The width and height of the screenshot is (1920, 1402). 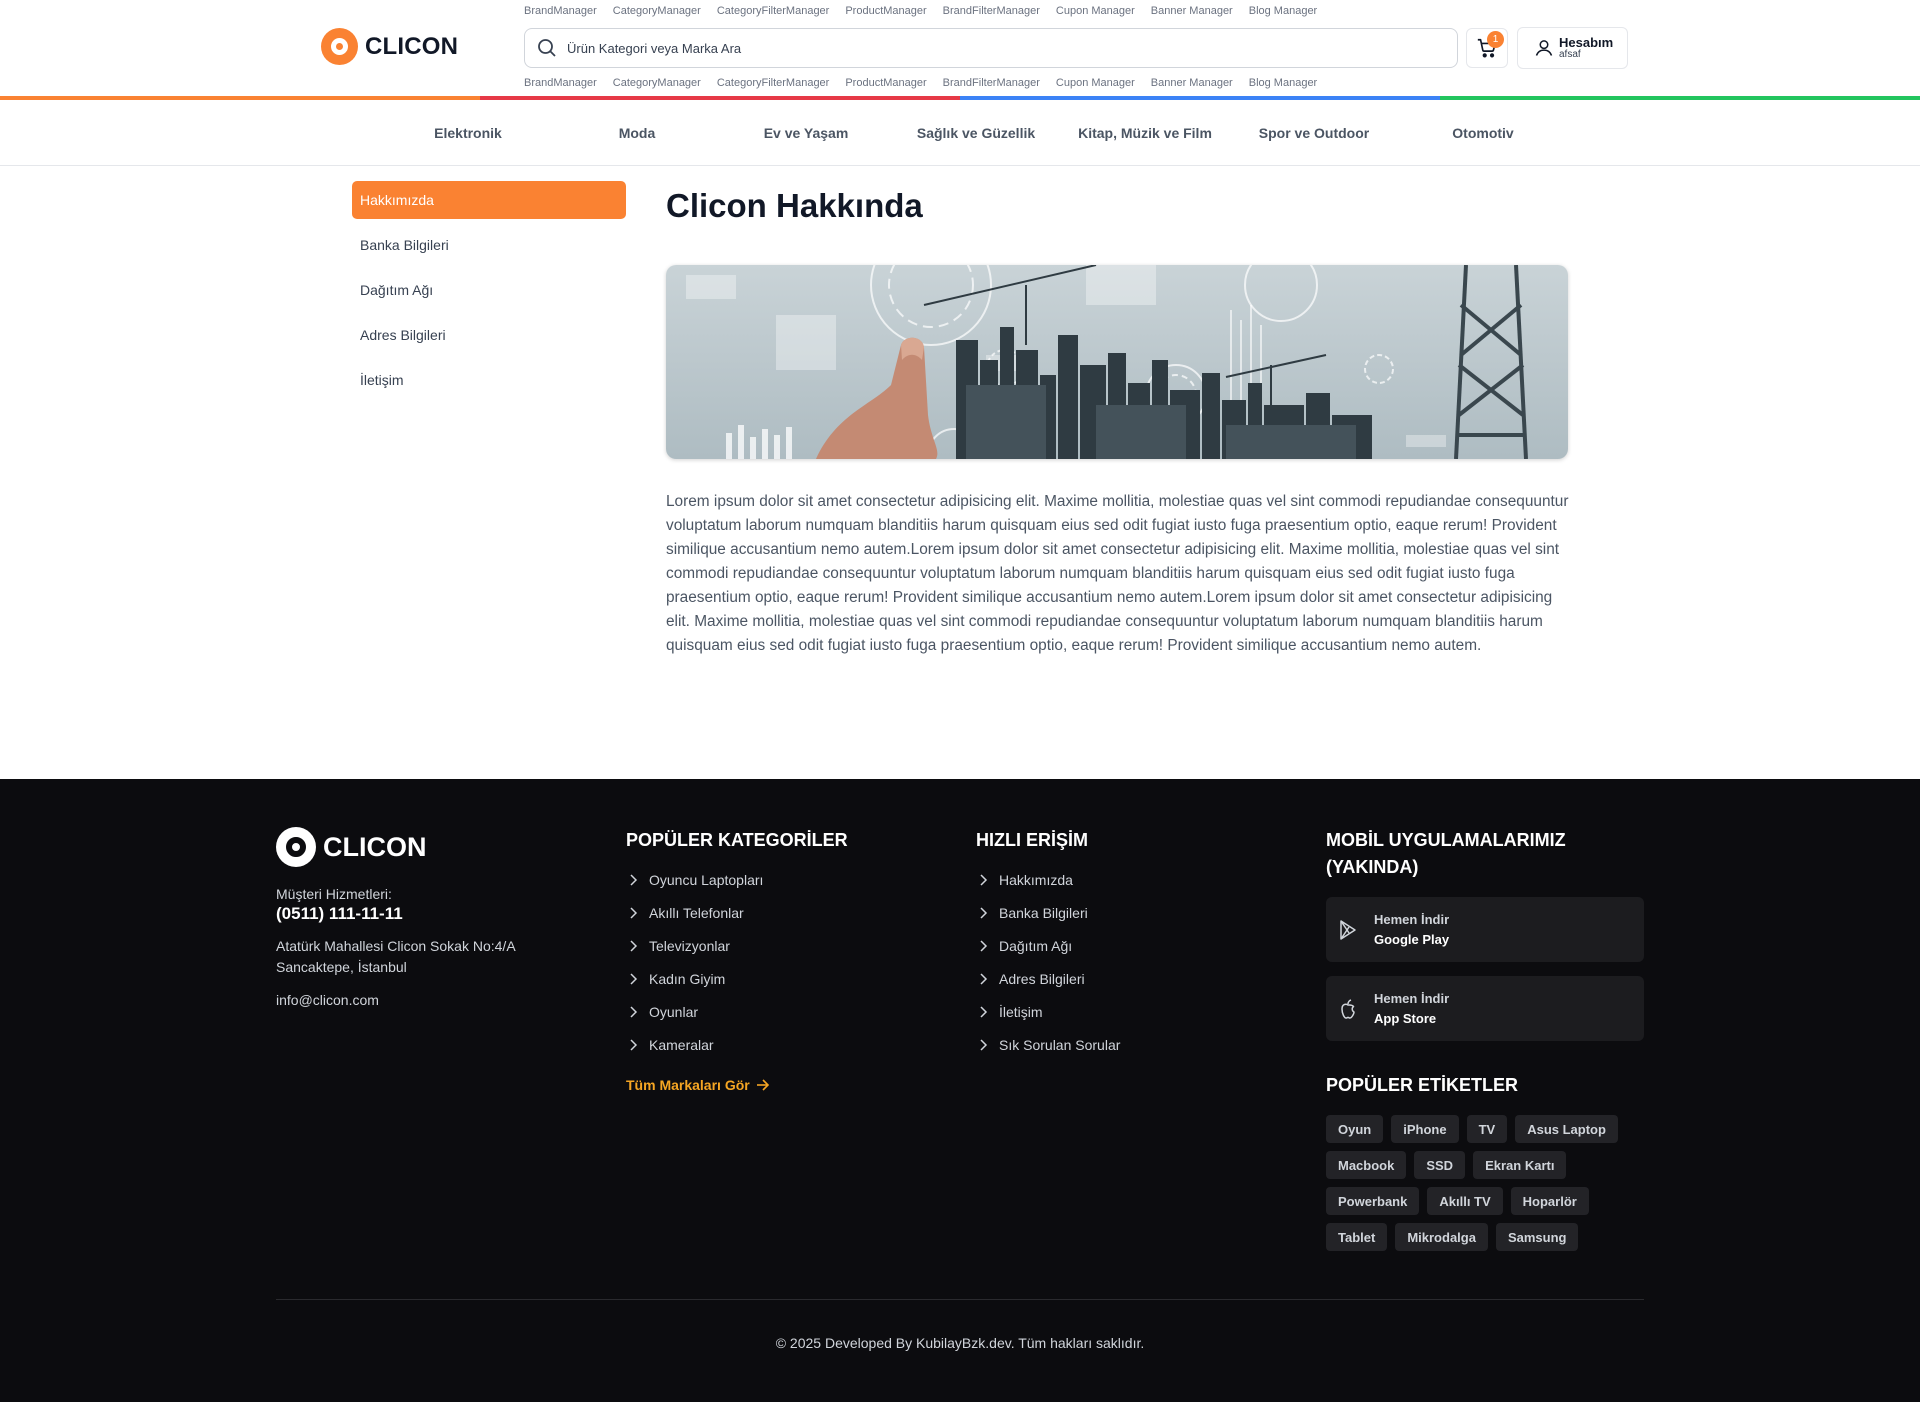 What do you see at coordinates (1495, 39) in the screenshot?
I see `cart-count-badge: 1` at bounding box center [1495, 39].